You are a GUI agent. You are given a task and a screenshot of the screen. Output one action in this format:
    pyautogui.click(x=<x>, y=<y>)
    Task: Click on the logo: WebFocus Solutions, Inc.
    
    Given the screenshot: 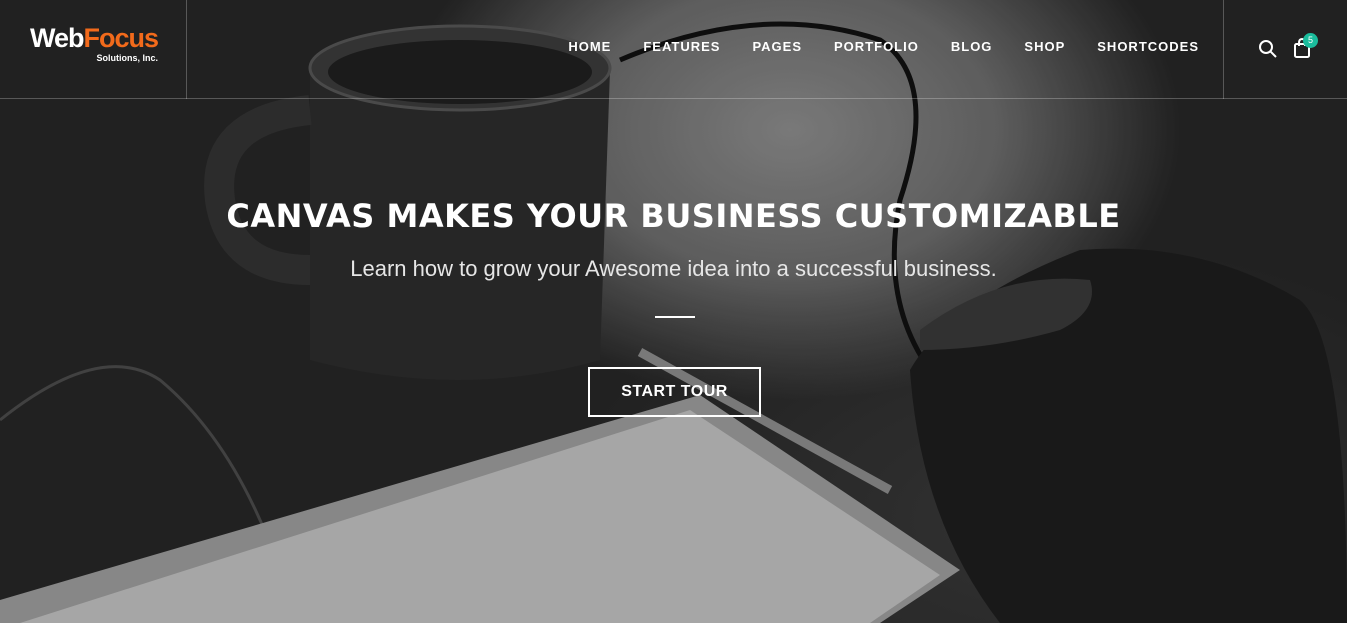 What is the action you would take?
    pyautogui.click(x=95, y=43)
    